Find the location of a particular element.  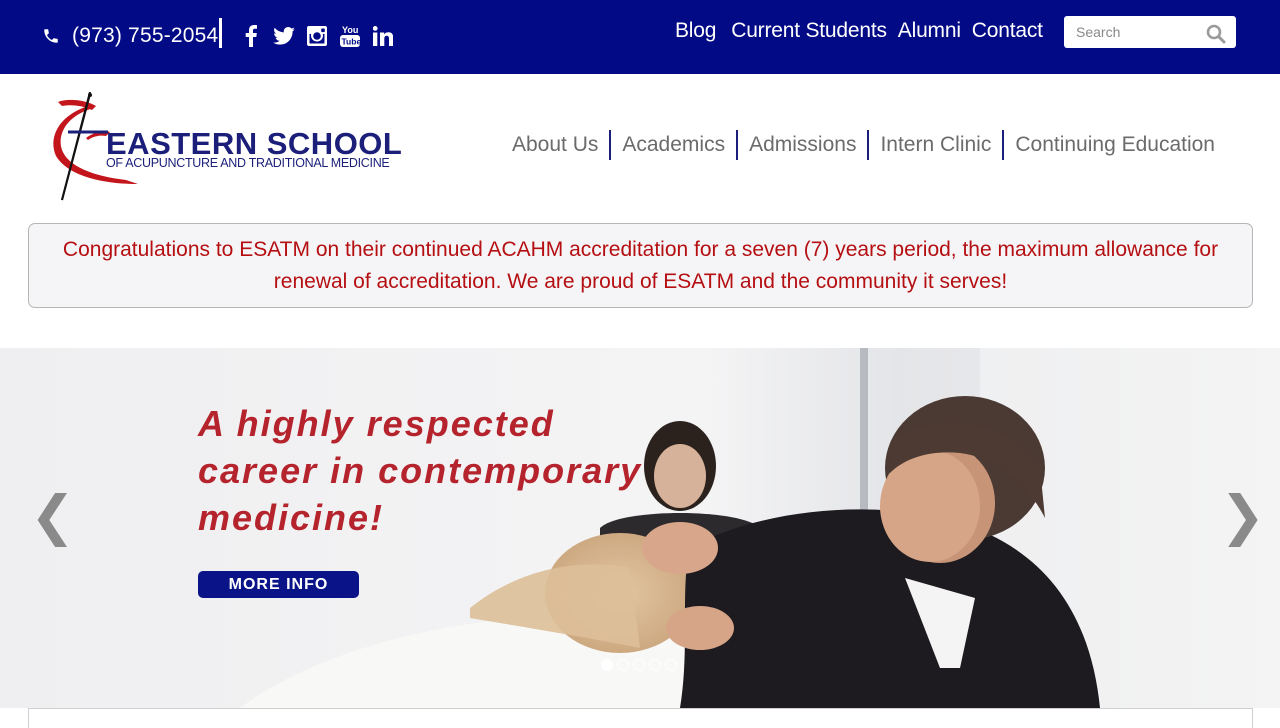

slider-prev-arrow: ❮ is located at coordinates (52, 516).